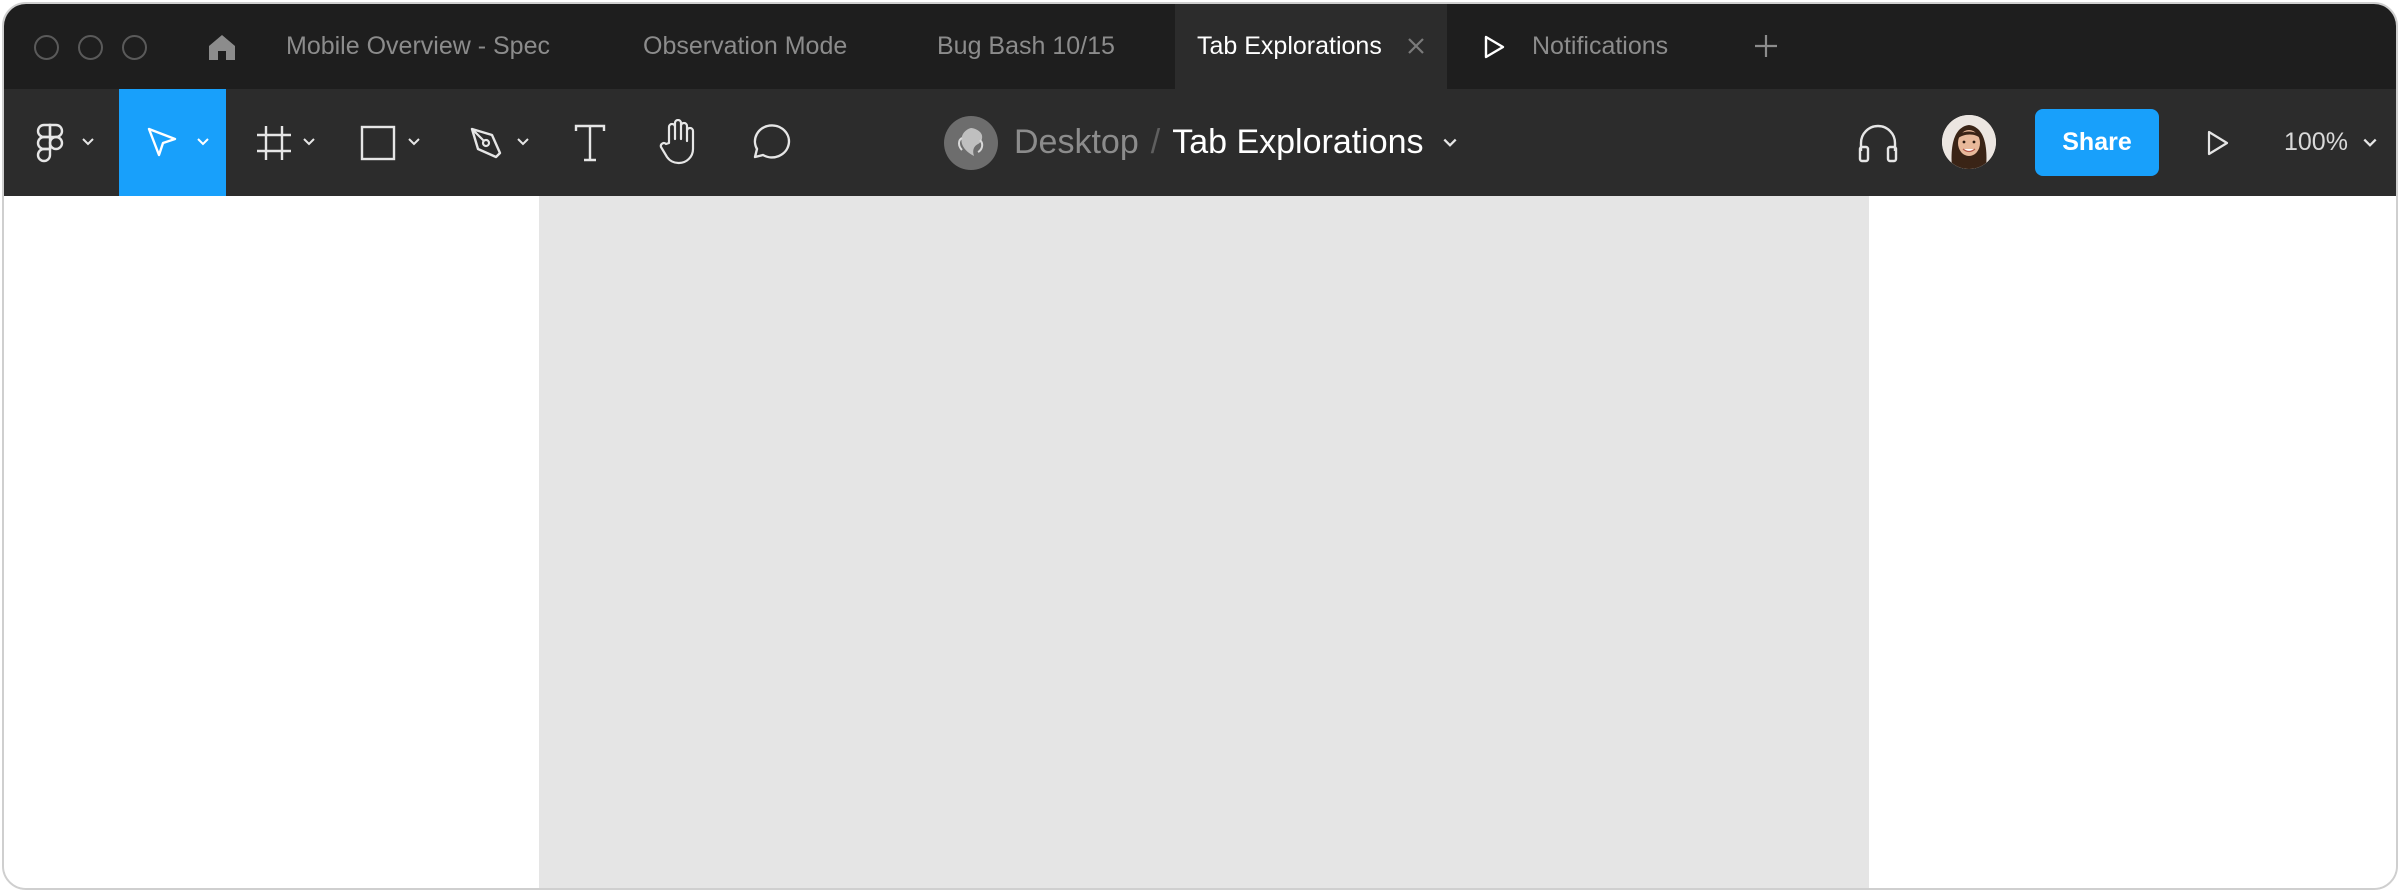  What do you see at coordinates (1600, 46) in the screenshot?
I see `tab-label: Notifications` at bounding box center [1600, 46].